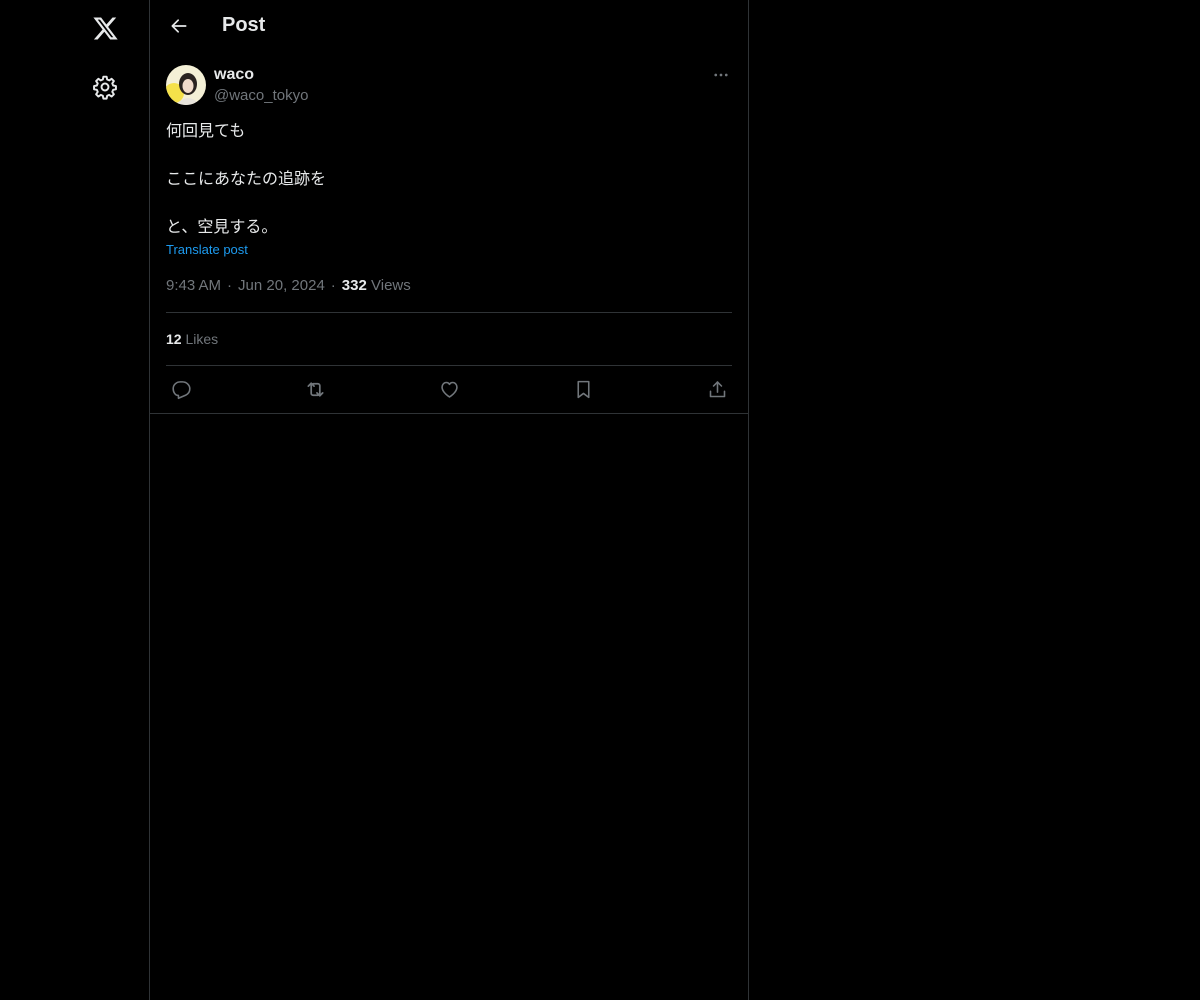 This screenshot has width=1200, height=1000. I want to click on sidebar-nav, so click(74, 500).